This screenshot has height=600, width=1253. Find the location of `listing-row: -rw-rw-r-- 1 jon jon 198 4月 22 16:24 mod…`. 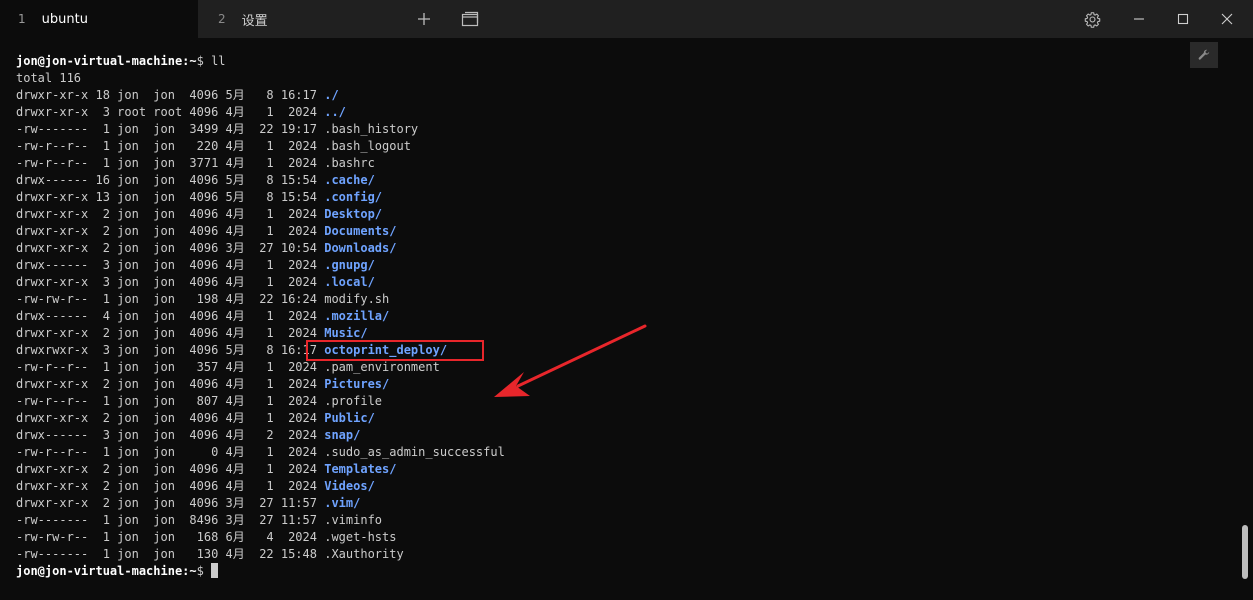

listing-row: -rw-rw-r-- 1 jon jon 198 4月 22 16:24 mod… is located at coordinates (260, 299).